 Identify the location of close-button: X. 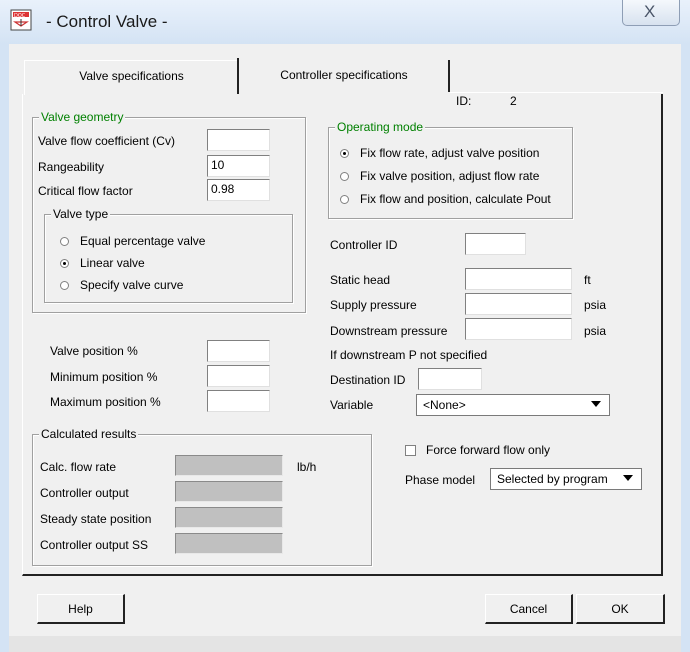
(651, 13).